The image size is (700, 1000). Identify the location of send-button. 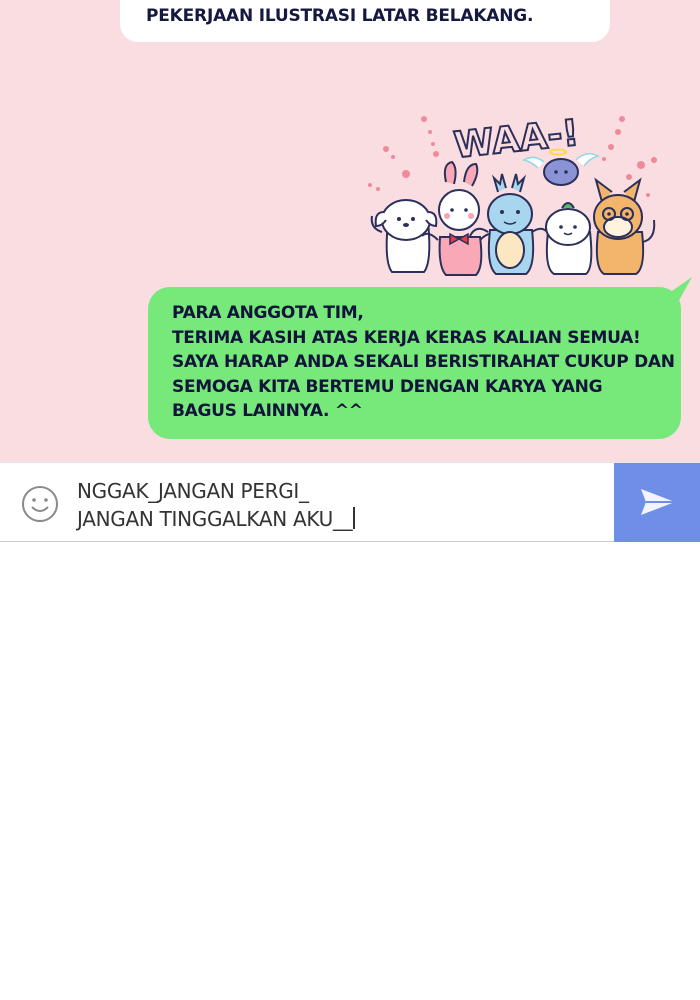
(657, 502).